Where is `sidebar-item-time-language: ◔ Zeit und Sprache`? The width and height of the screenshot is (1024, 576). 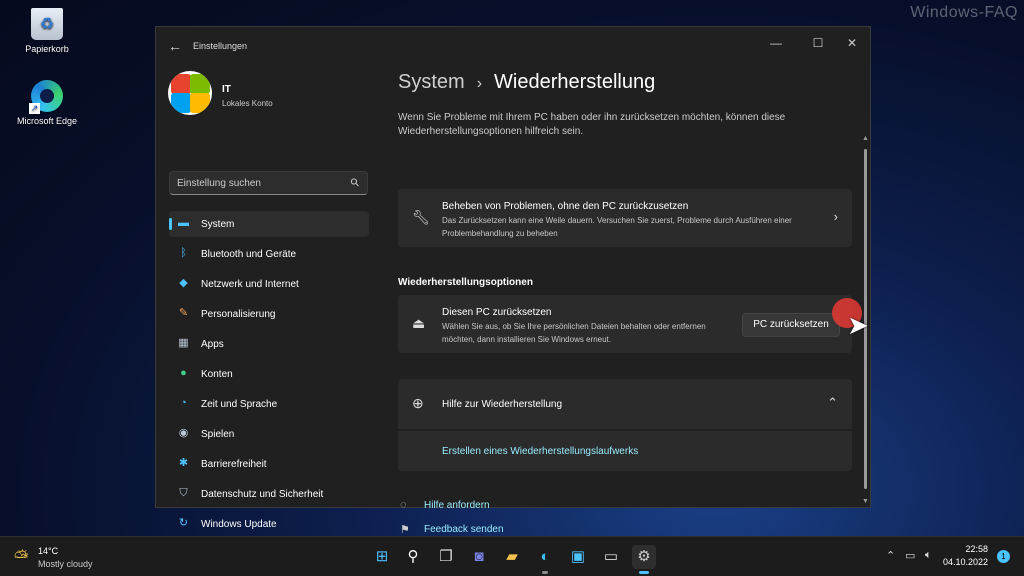 sidebar-item-time-language: ◔ Zeit und Sprache is located at coordinates (269, 404).